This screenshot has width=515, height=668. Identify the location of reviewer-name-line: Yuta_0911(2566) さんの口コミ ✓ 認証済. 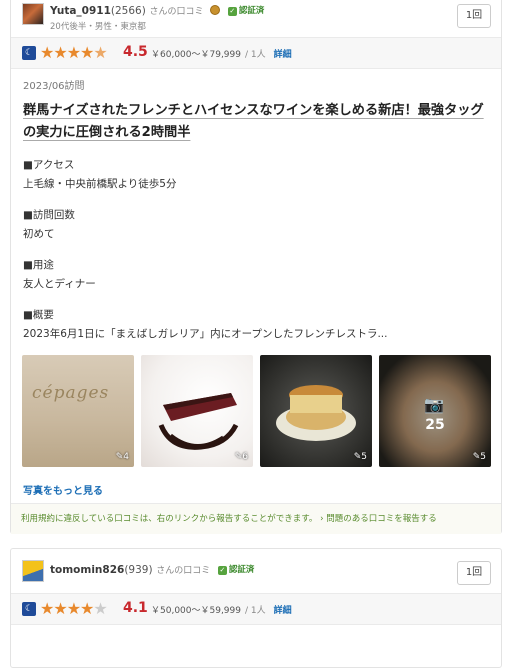
(157, 10).